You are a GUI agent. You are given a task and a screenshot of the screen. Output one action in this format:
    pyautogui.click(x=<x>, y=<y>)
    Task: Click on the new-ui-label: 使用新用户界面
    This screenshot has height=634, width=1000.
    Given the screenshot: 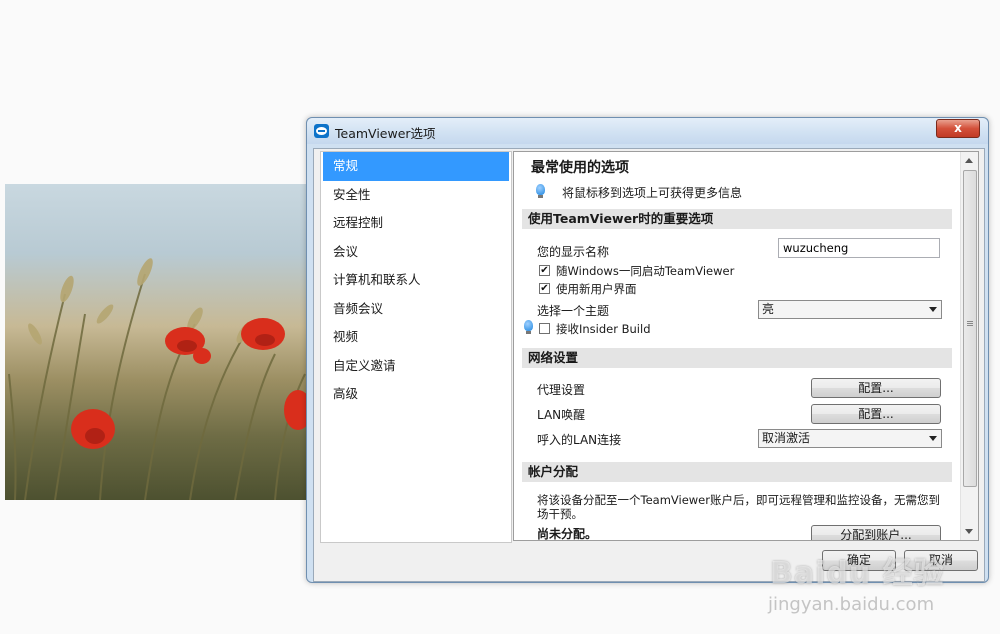 What is the action you would take?
    pyautogui.click(x=596, y=289)
    